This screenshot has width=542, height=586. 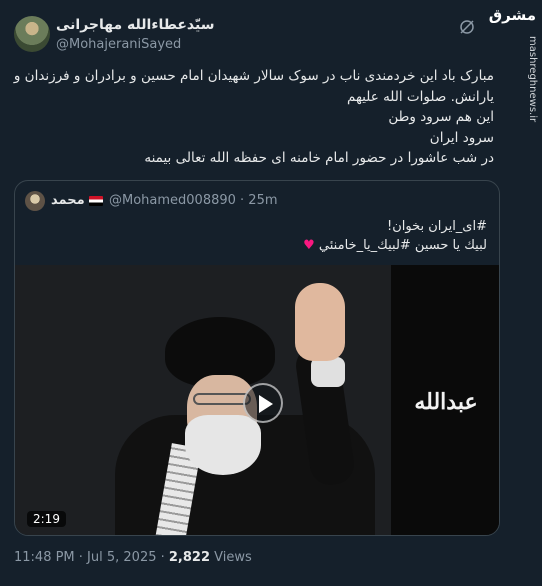 I want to click on tweet-meta: 11:48 PM · Jul 5, 2025 · 2,822 Views, so click(x=133, y=557).